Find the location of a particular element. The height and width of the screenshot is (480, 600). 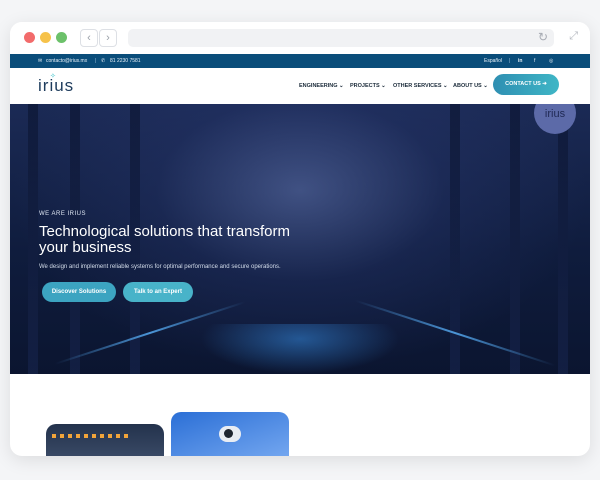

linkedin-icon: in is located at coordinates (520, 61).